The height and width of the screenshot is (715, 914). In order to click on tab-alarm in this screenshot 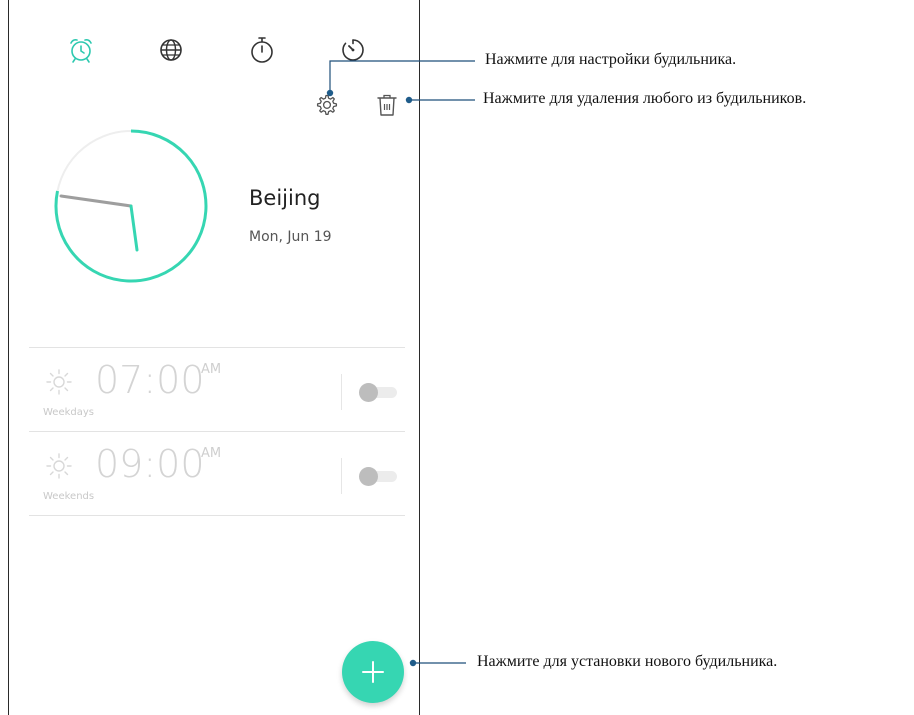, I will do `click(81, 50)`.